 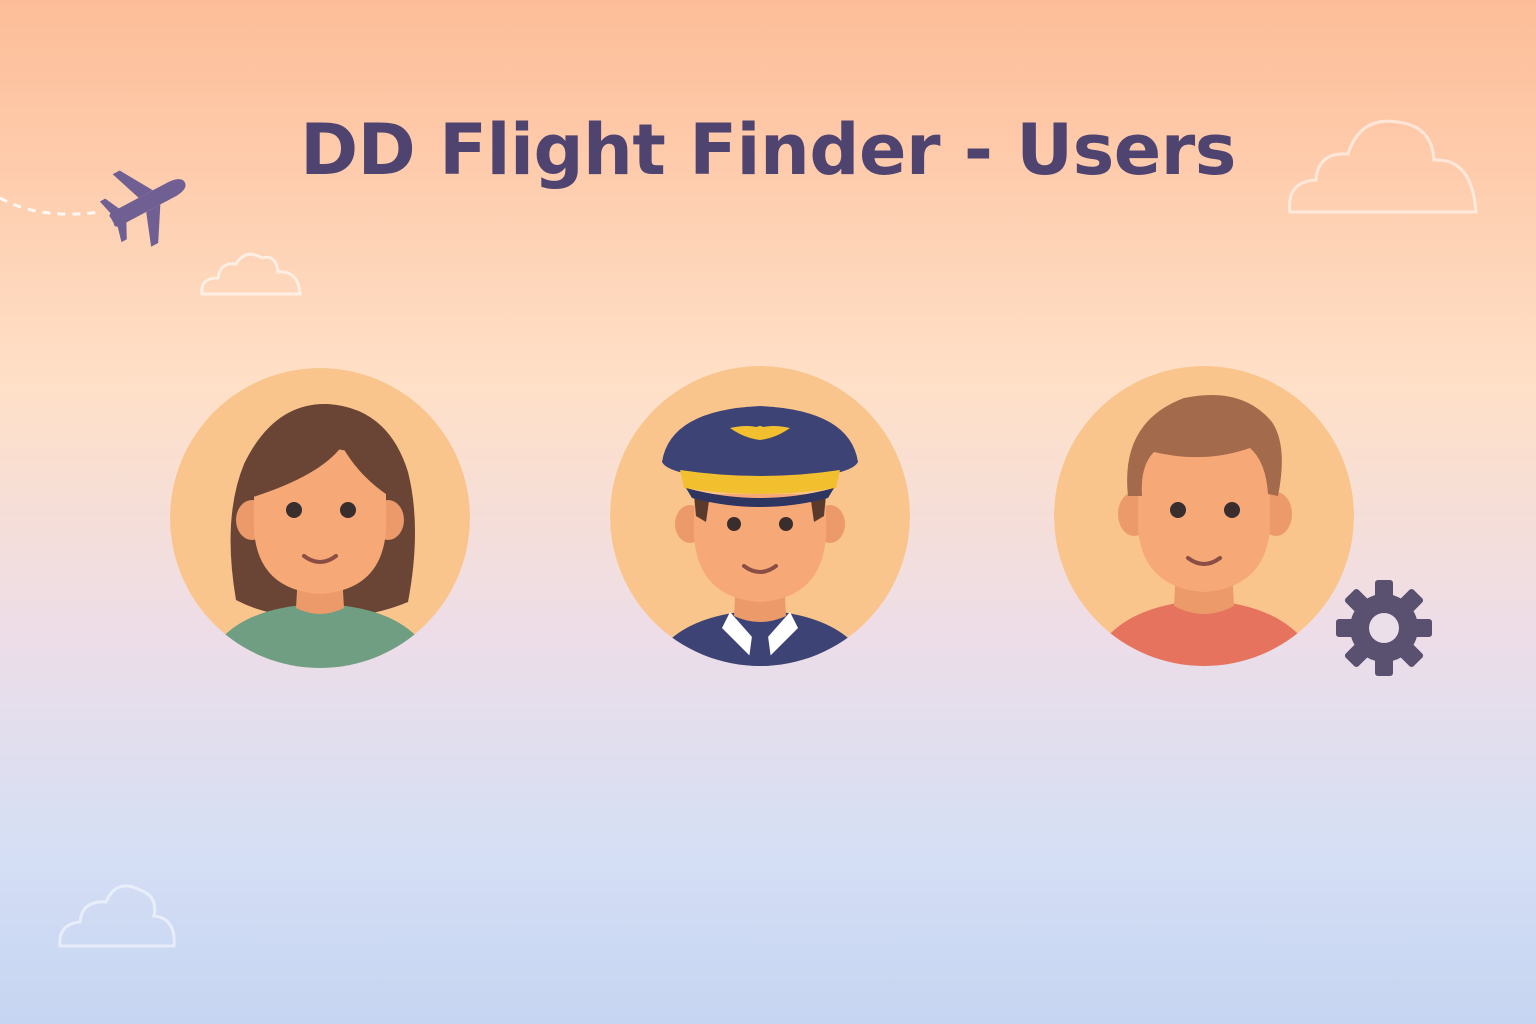 I want to click on gear-icon, so click(x=1384, y=628).